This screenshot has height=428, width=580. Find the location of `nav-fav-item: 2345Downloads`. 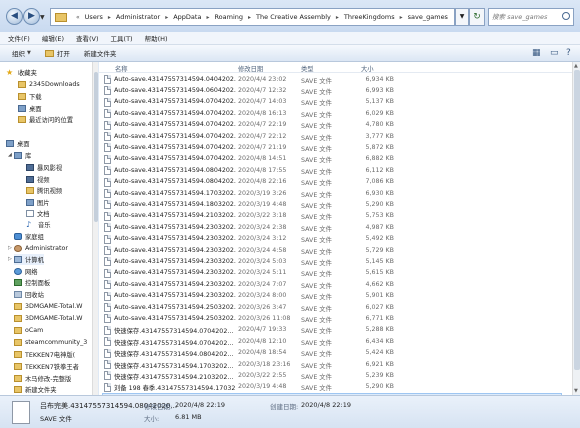

nav-fav-item: 2345Downloads is located at coordinates (49, 84).